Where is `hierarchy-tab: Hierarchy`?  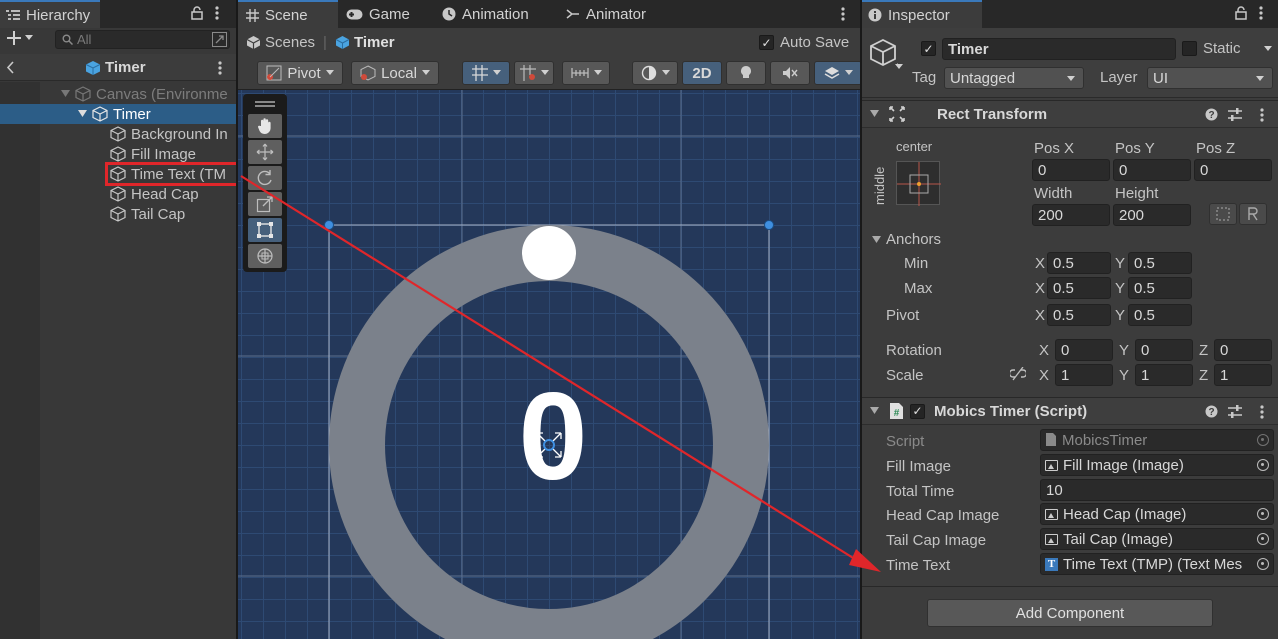 hierarchy-tab: Hierarchy is located at coordinates (50, 14).